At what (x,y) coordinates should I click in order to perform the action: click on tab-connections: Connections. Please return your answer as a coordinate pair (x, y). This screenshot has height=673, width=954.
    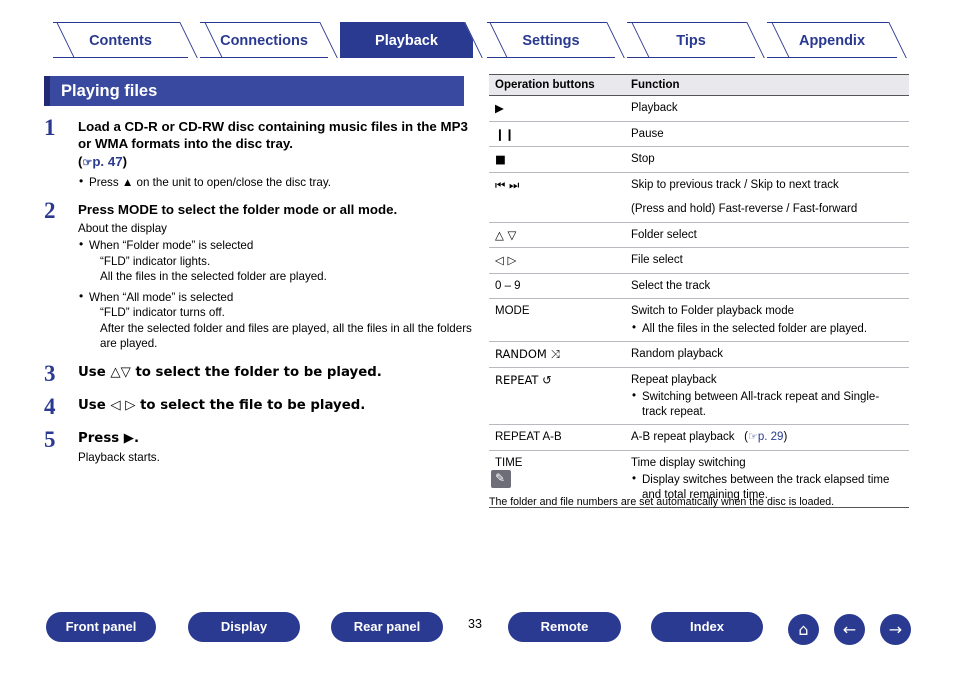
    Looking at the image, I should click on (264, 40).